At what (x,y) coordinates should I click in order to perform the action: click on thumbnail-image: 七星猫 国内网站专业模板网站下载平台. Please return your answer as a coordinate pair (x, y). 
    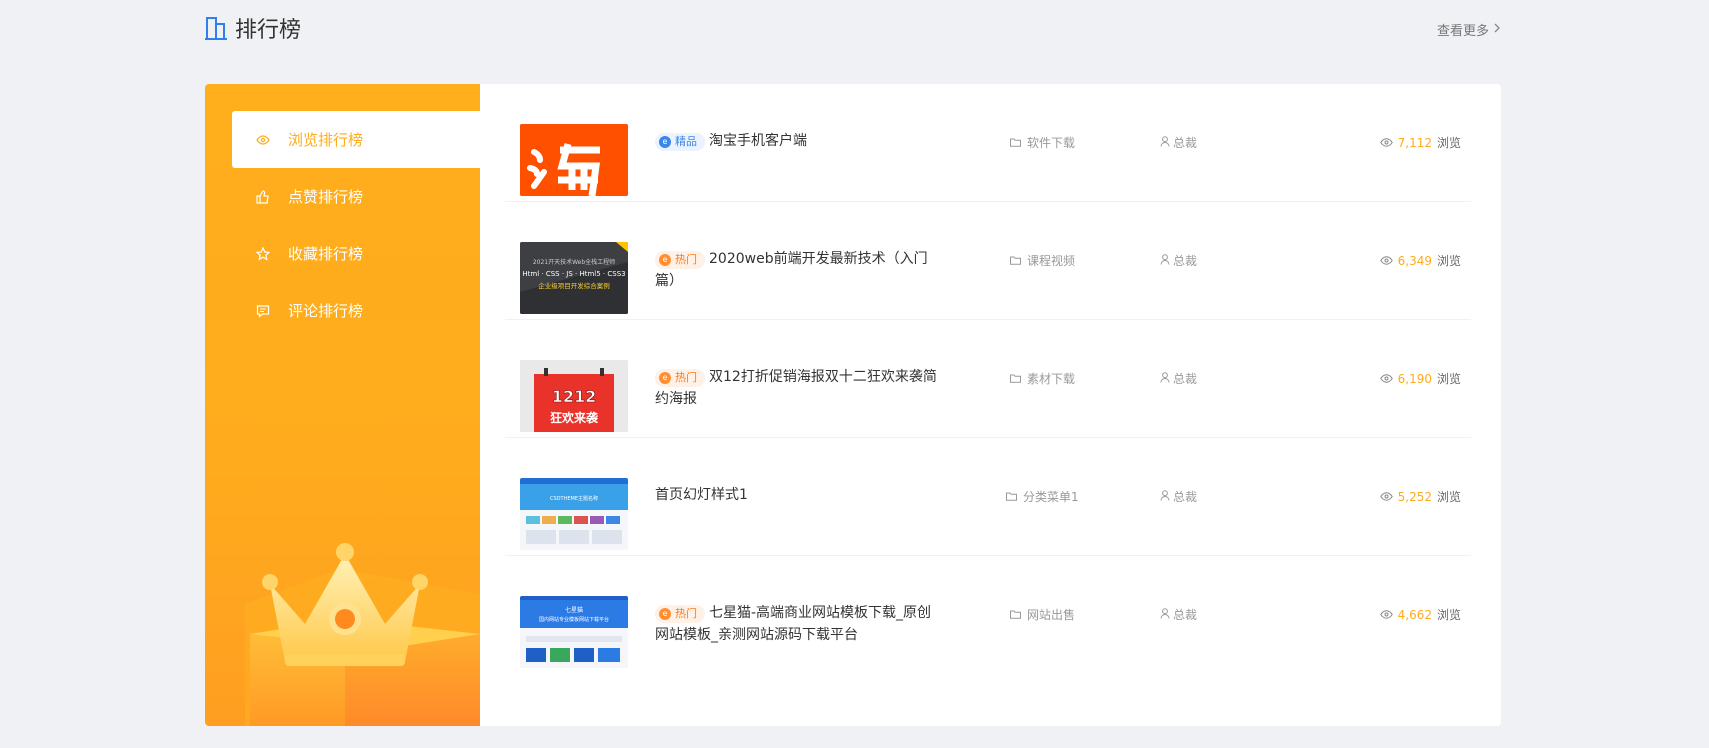
    Looking at the image, I should click on (574, 632).